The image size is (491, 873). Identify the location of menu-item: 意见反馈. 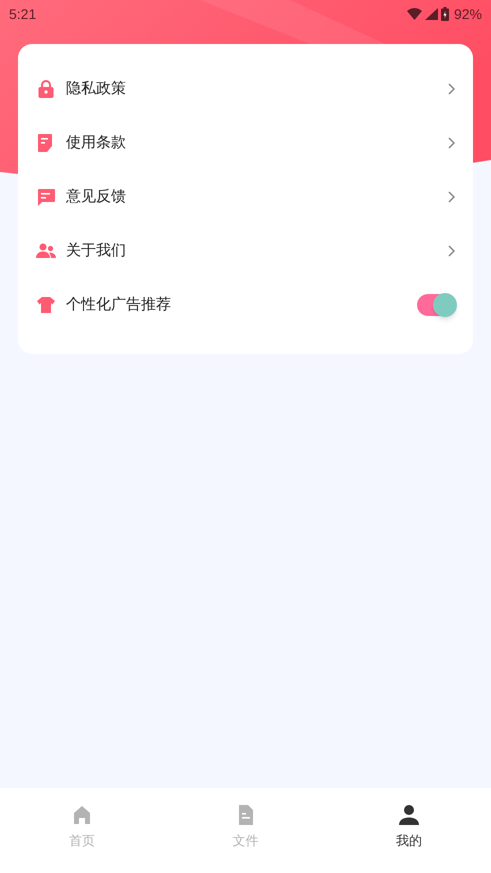
(245, 197).